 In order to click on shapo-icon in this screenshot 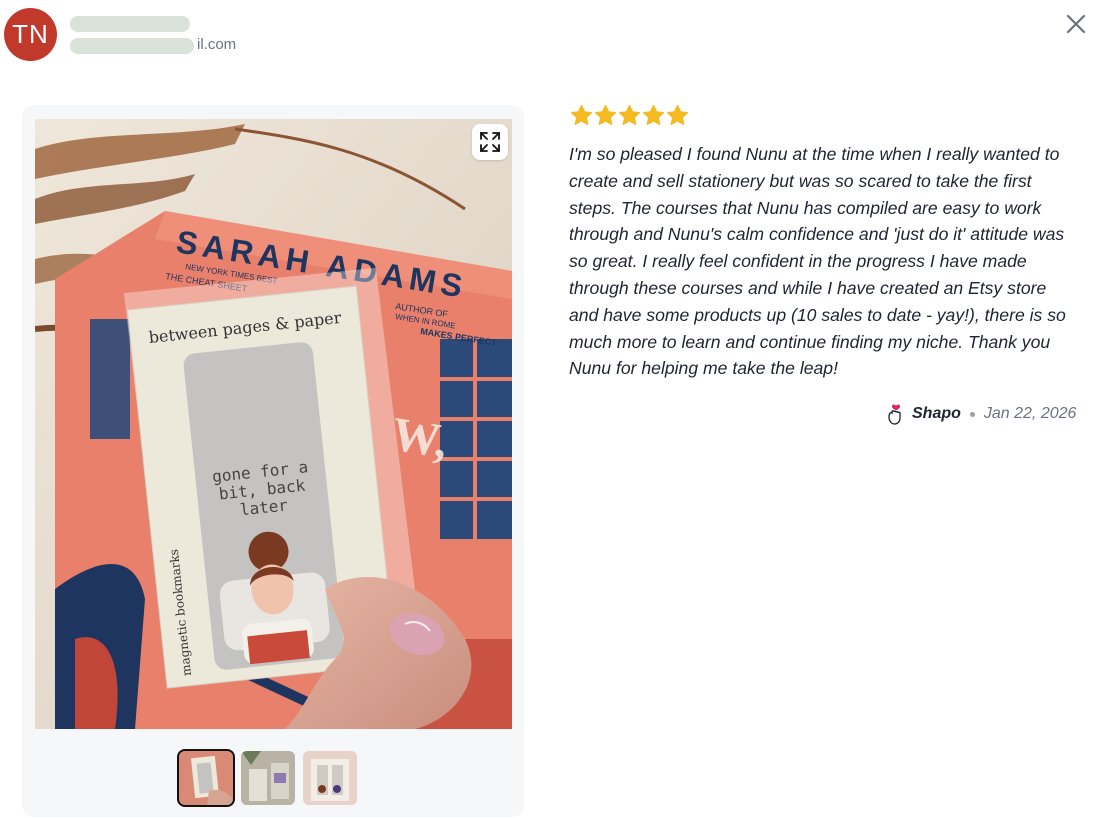, I will do `click(894, 414)`.